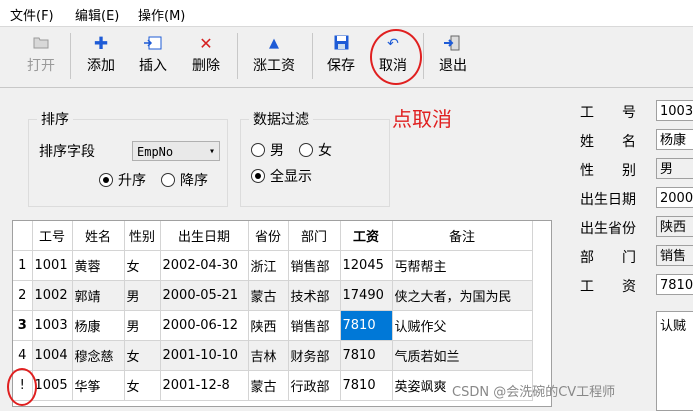  I want to click on col-header-department: 部门, so click(314, 236).